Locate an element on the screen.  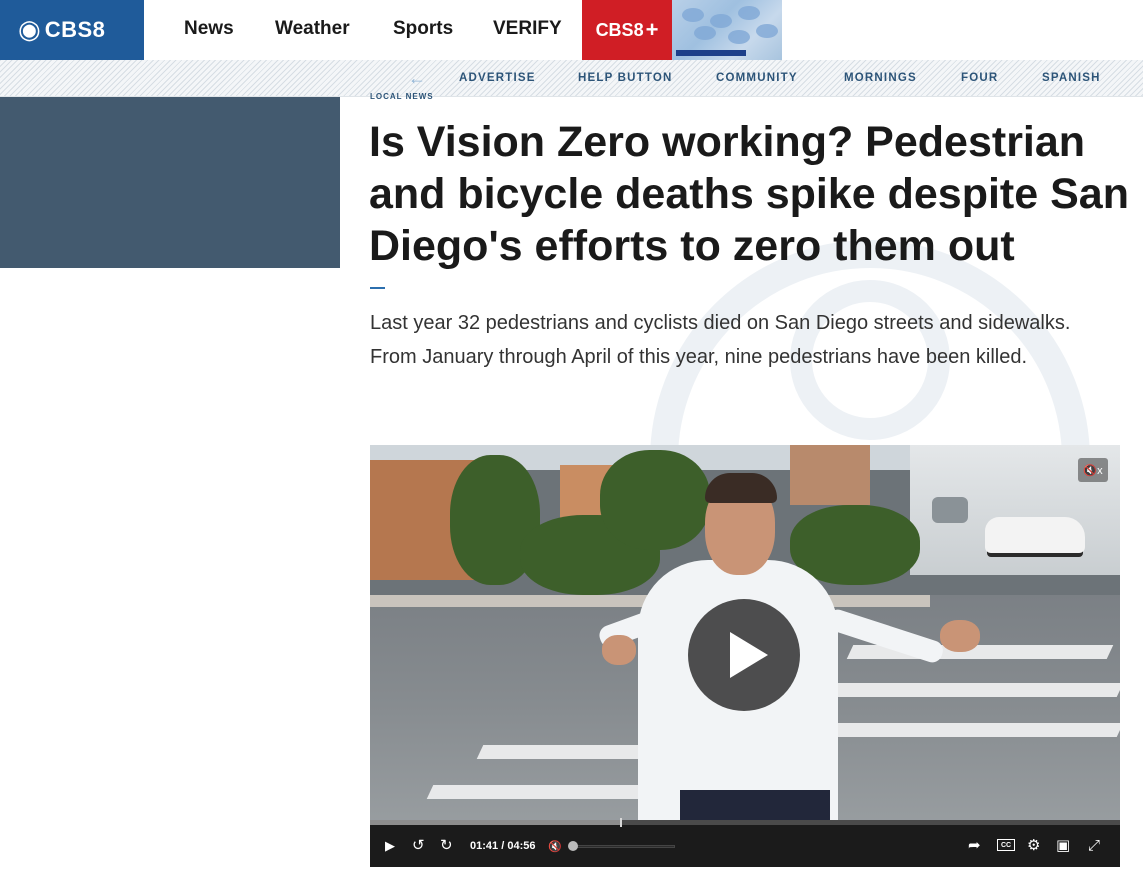
promo-thumbnail is located at coordinates (727, 30).